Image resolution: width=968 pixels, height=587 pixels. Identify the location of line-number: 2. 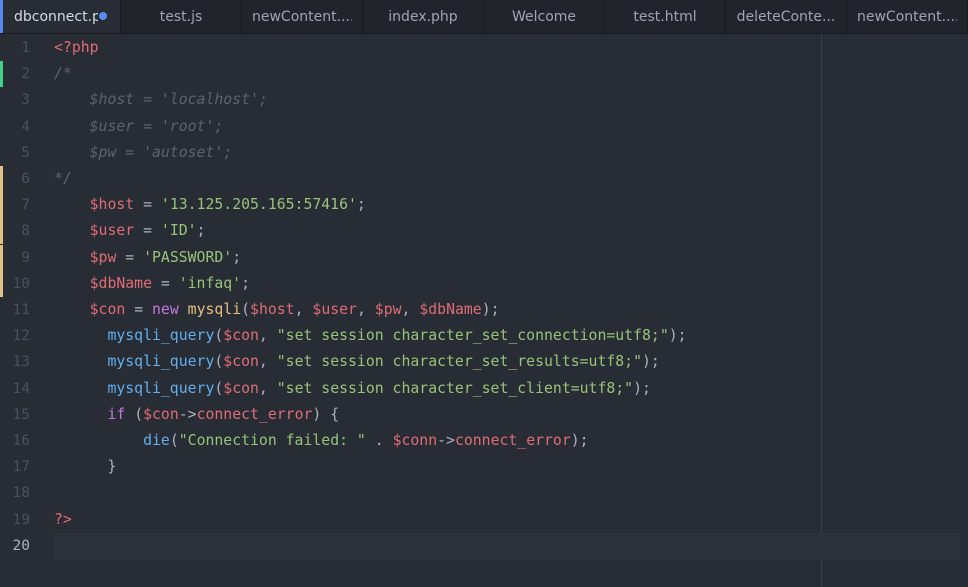
(15, 74).